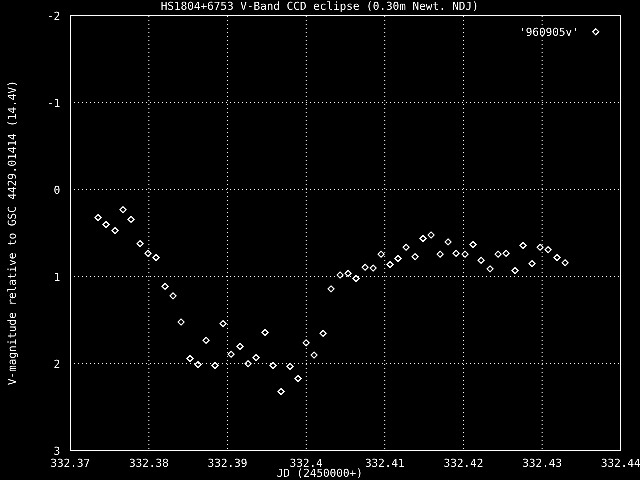 The height and width of the screenshot is (480, 640). Describe the element at coordinates (620, 463) in the screenshot. I see `tick-label: 332.44` at that location.